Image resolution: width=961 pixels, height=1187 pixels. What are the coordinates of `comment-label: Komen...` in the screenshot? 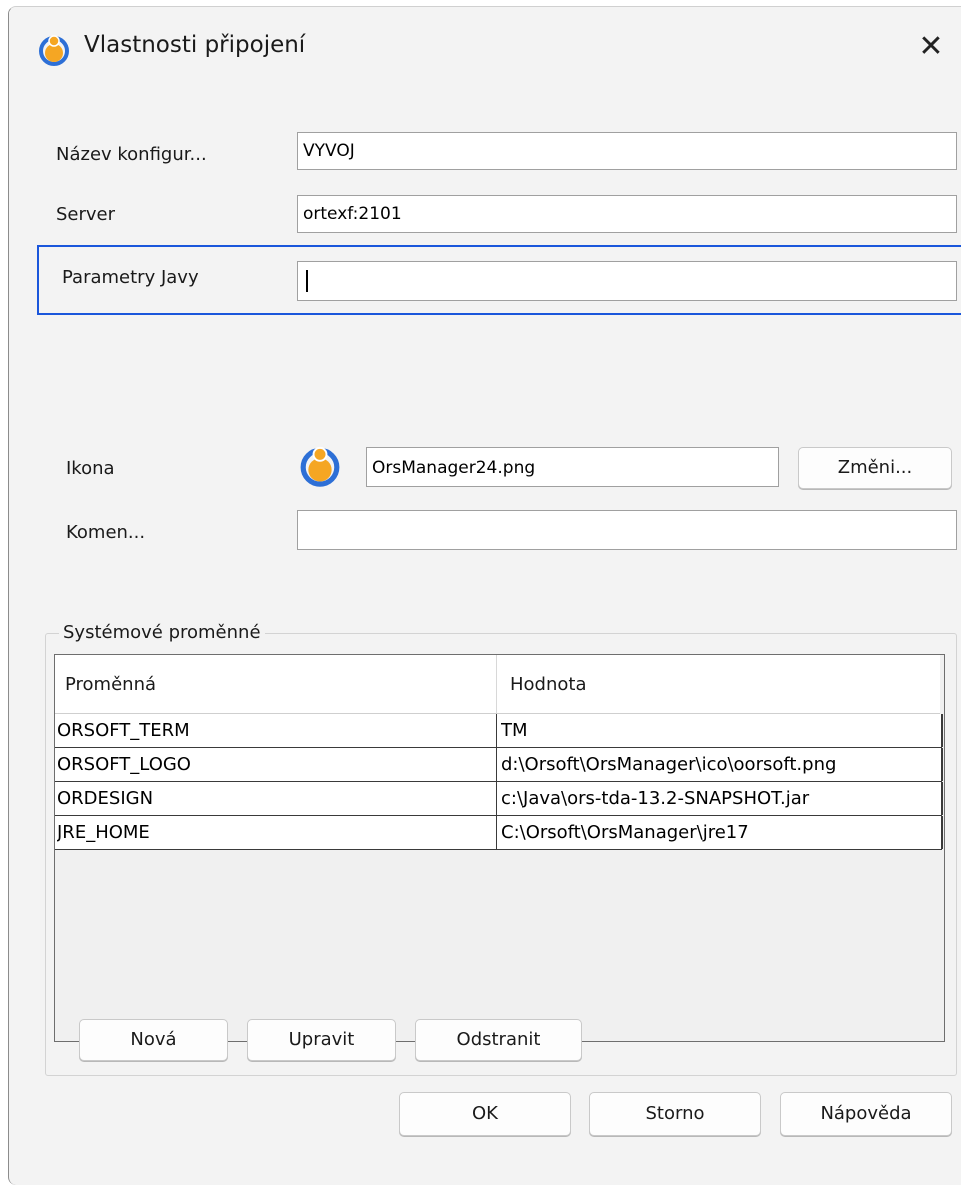 It's located at (106, 532).